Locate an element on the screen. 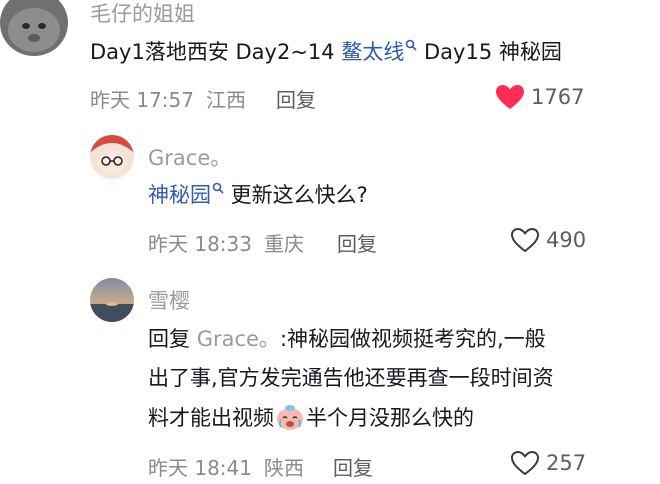 The width and height of the screenshot is (660, 484). comment-location: 江西 is located at coordinates (226, 100).